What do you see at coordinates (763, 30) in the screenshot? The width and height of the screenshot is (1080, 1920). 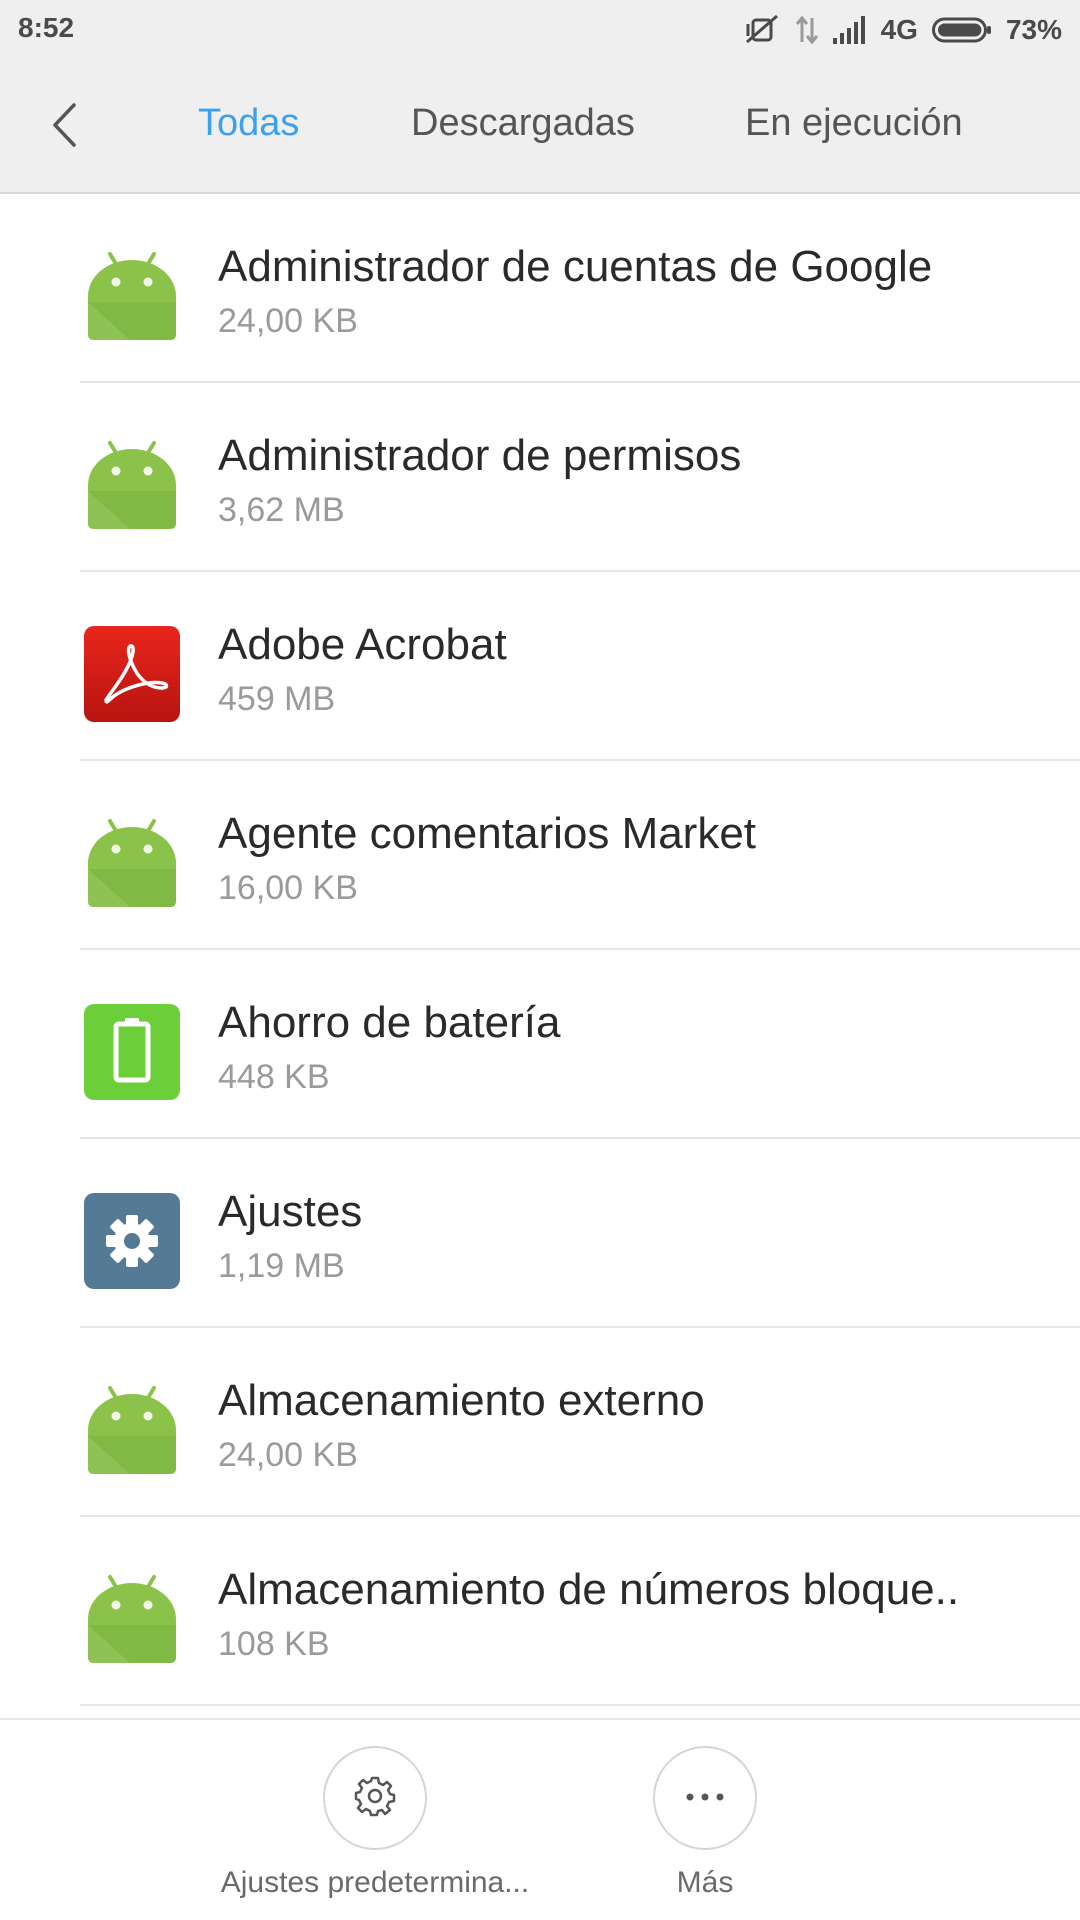 I see `vibrate-off-icon` at bounding box center [763, 30].